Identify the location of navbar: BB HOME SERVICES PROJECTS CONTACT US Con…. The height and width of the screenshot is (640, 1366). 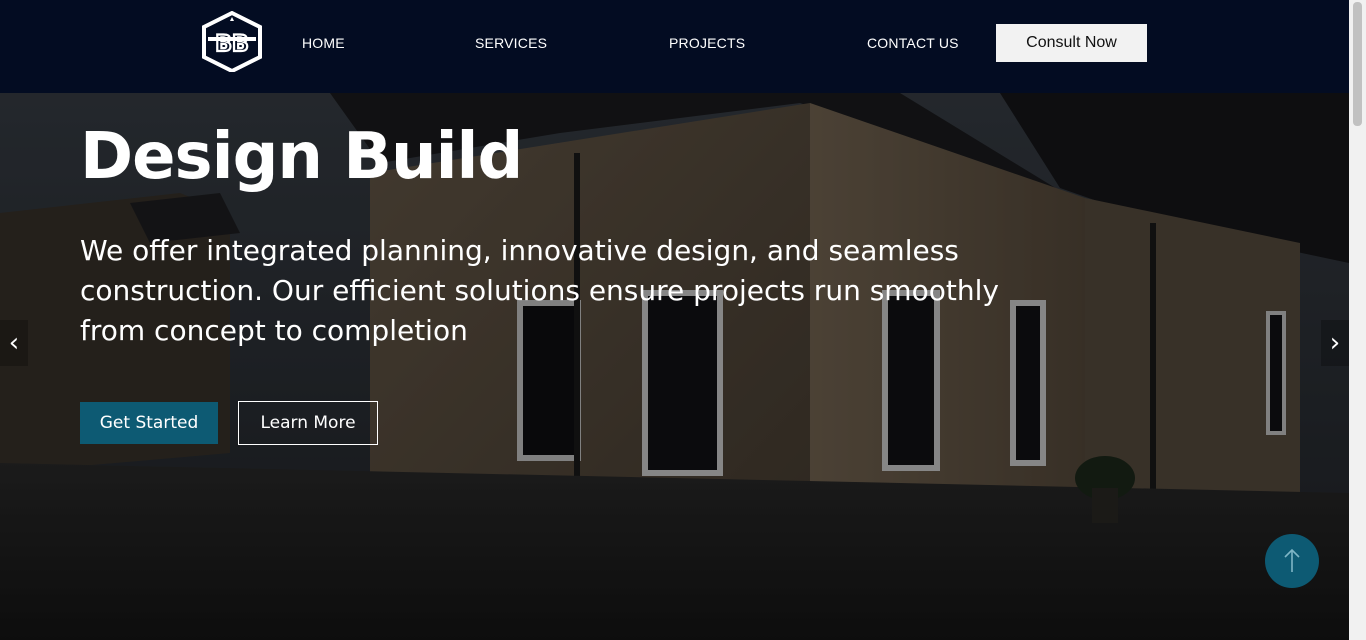
(674, 46).